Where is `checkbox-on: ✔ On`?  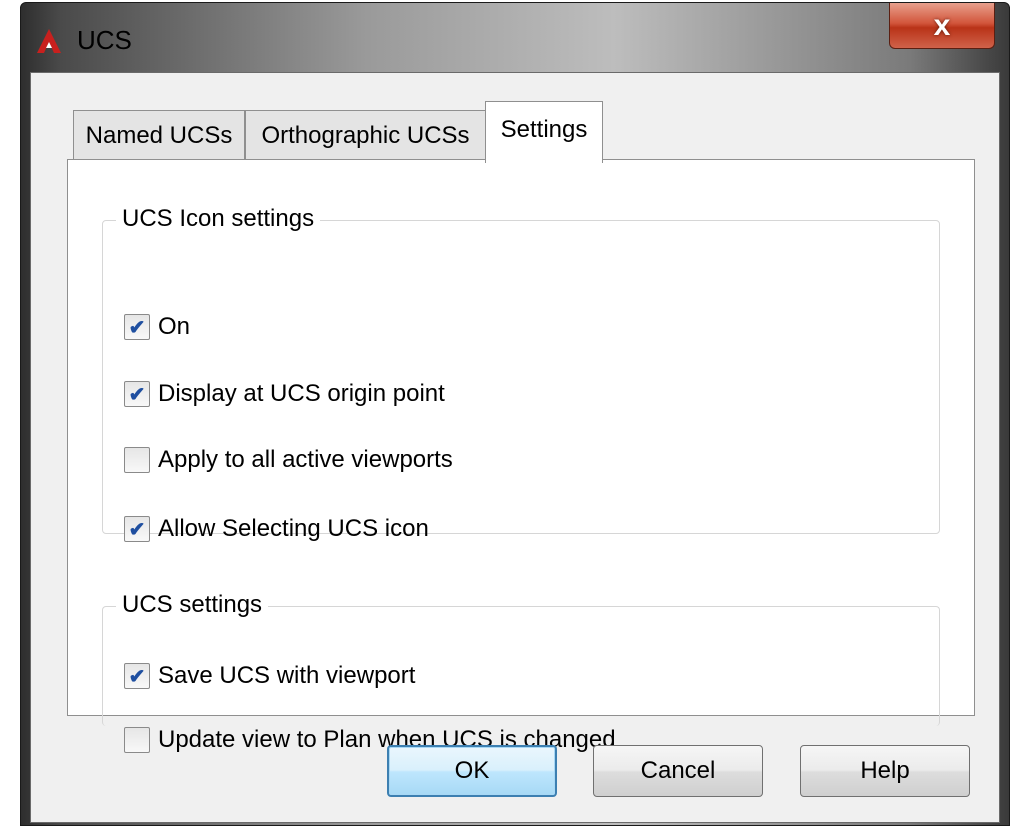
checkbox-on: ✔ On is located at coordinates (157, 327).